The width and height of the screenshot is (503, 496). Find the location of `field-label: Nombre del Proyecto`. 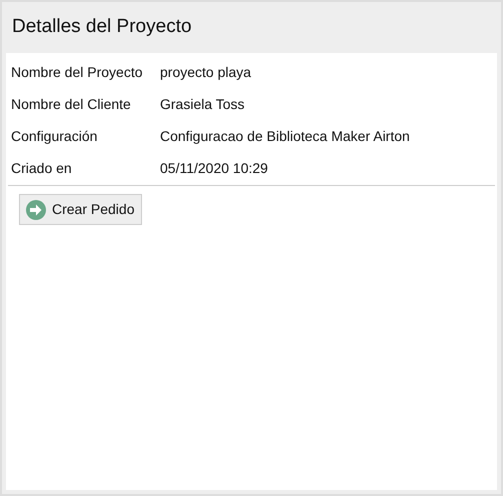

field-label: Nombre del Proyecto is located at coordinates (77, 72).